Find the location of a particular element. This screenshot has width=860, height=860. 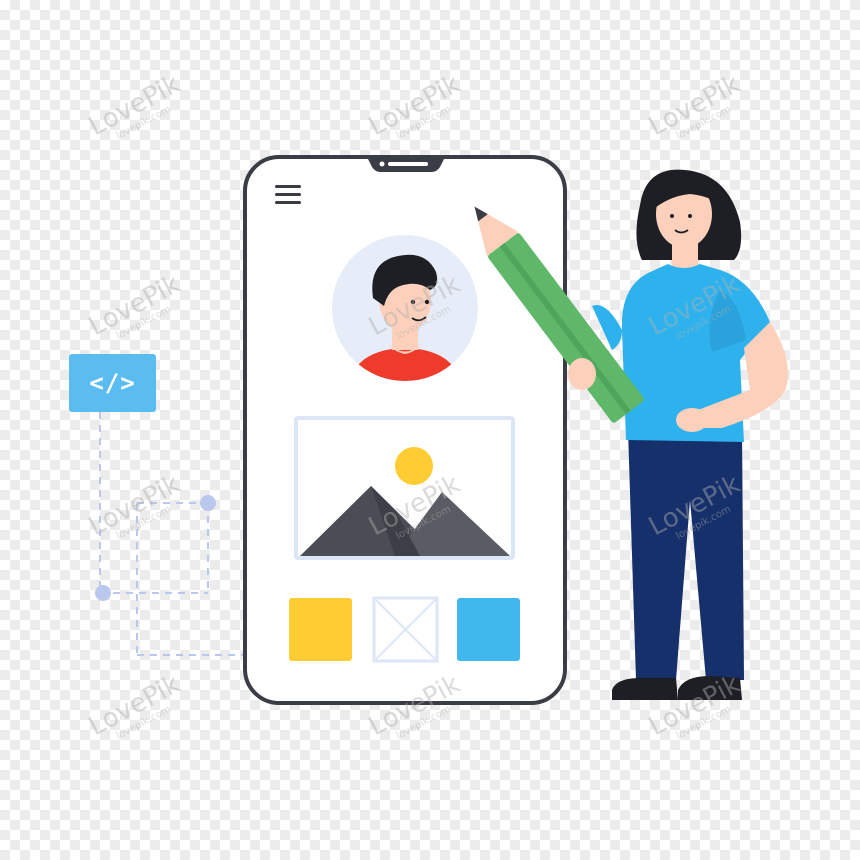

code-tag-badge: </> is located at coordinates (112, 383).